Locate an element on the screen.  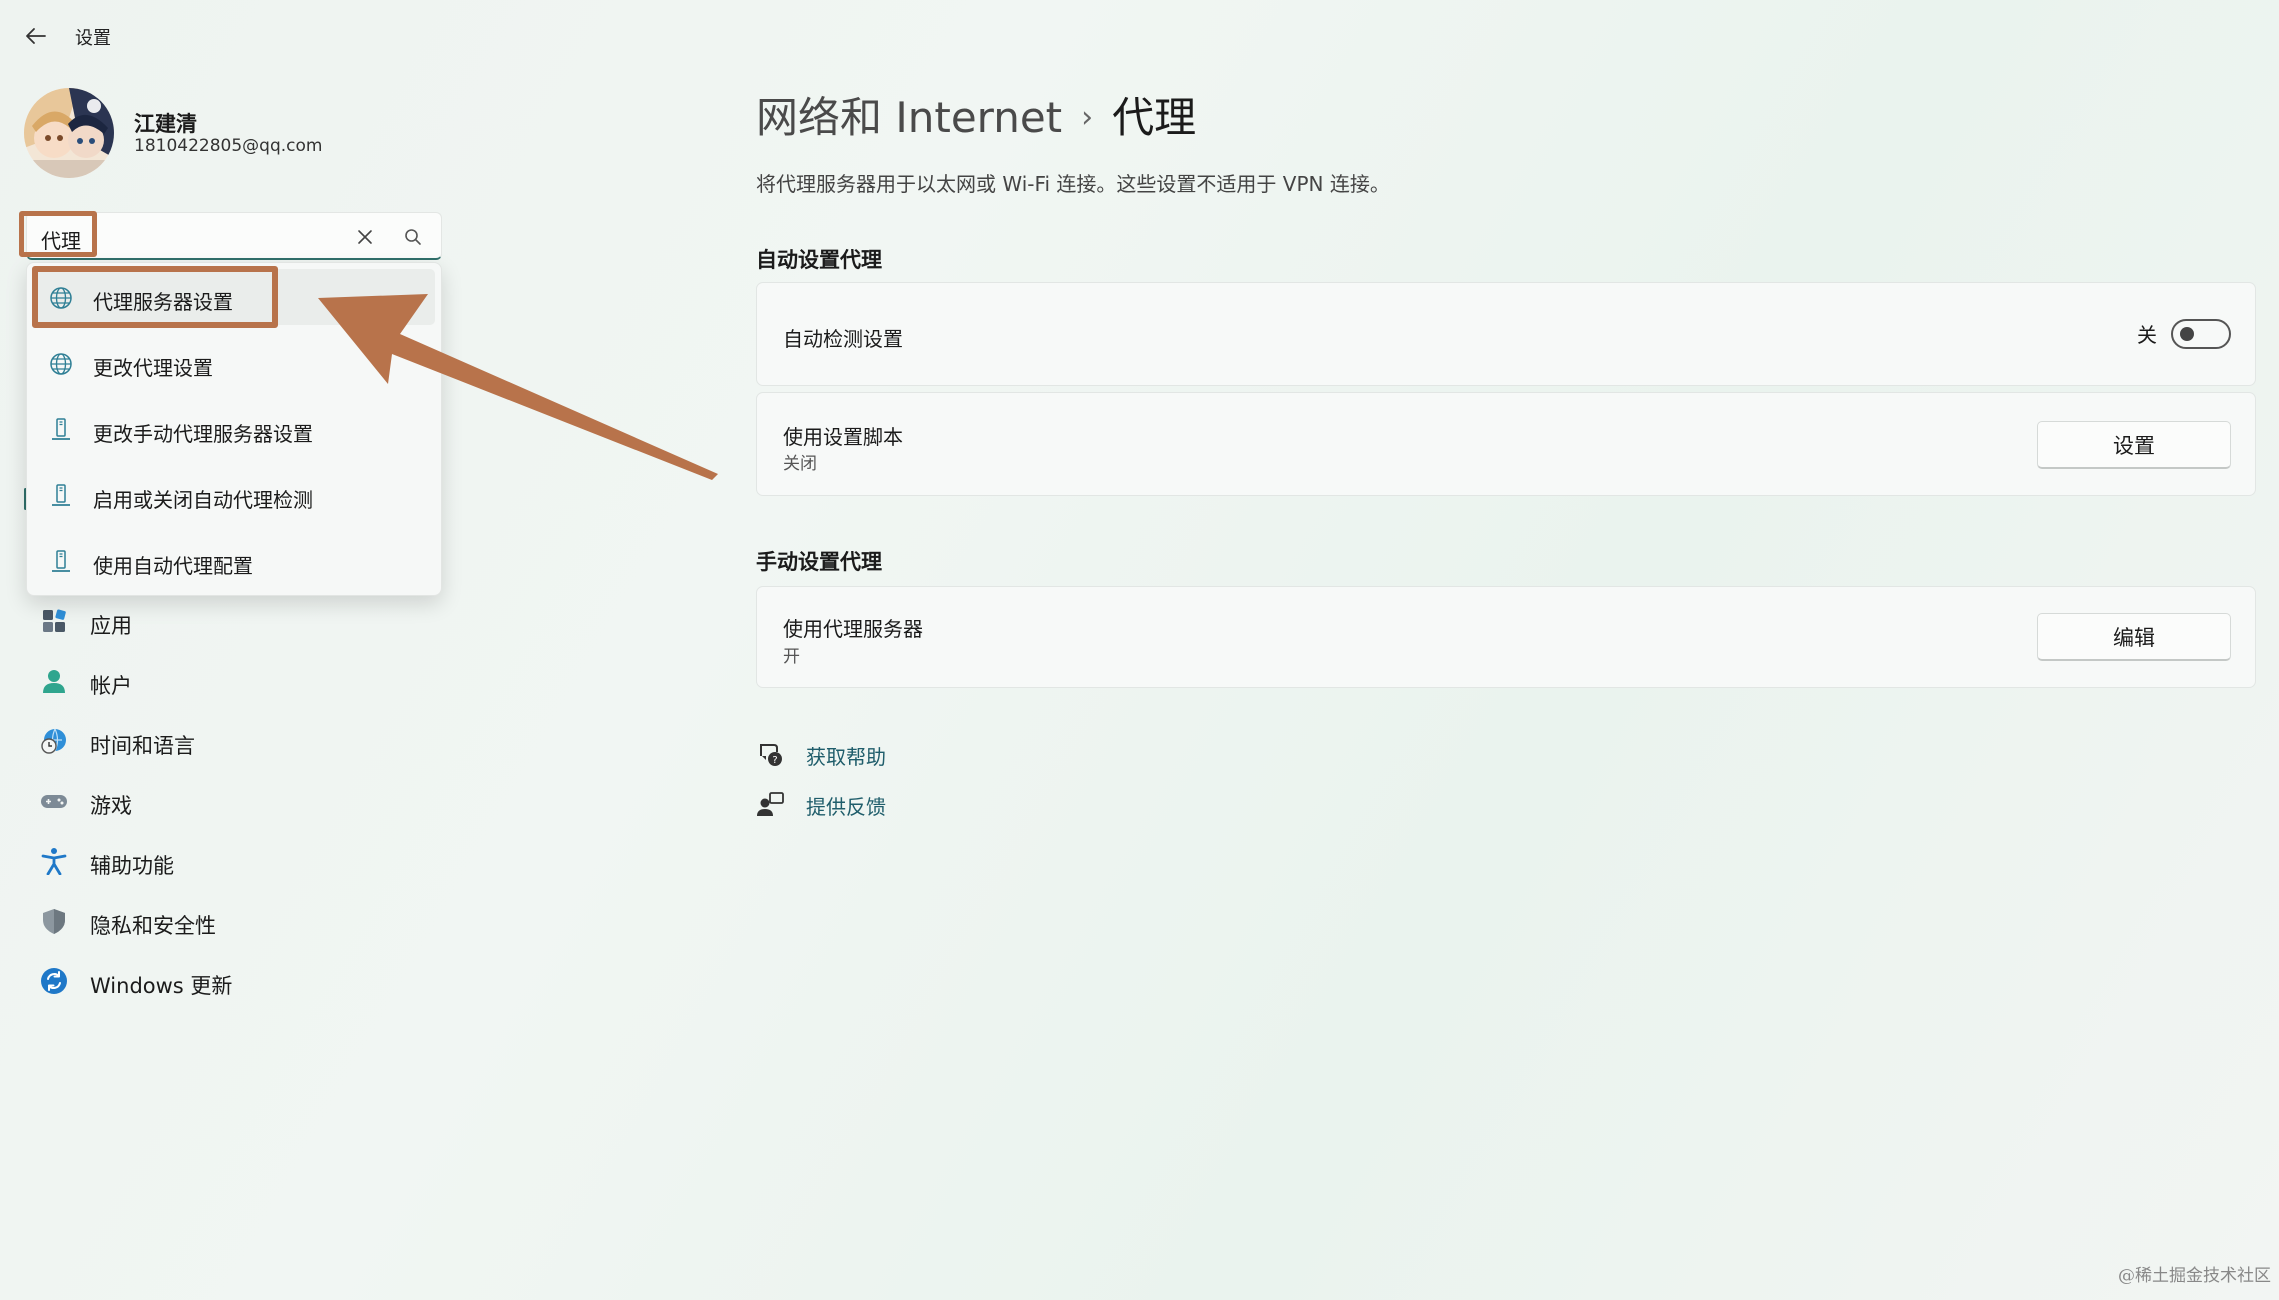
help-chat-icon: ? is located at coordinates (771, 755).